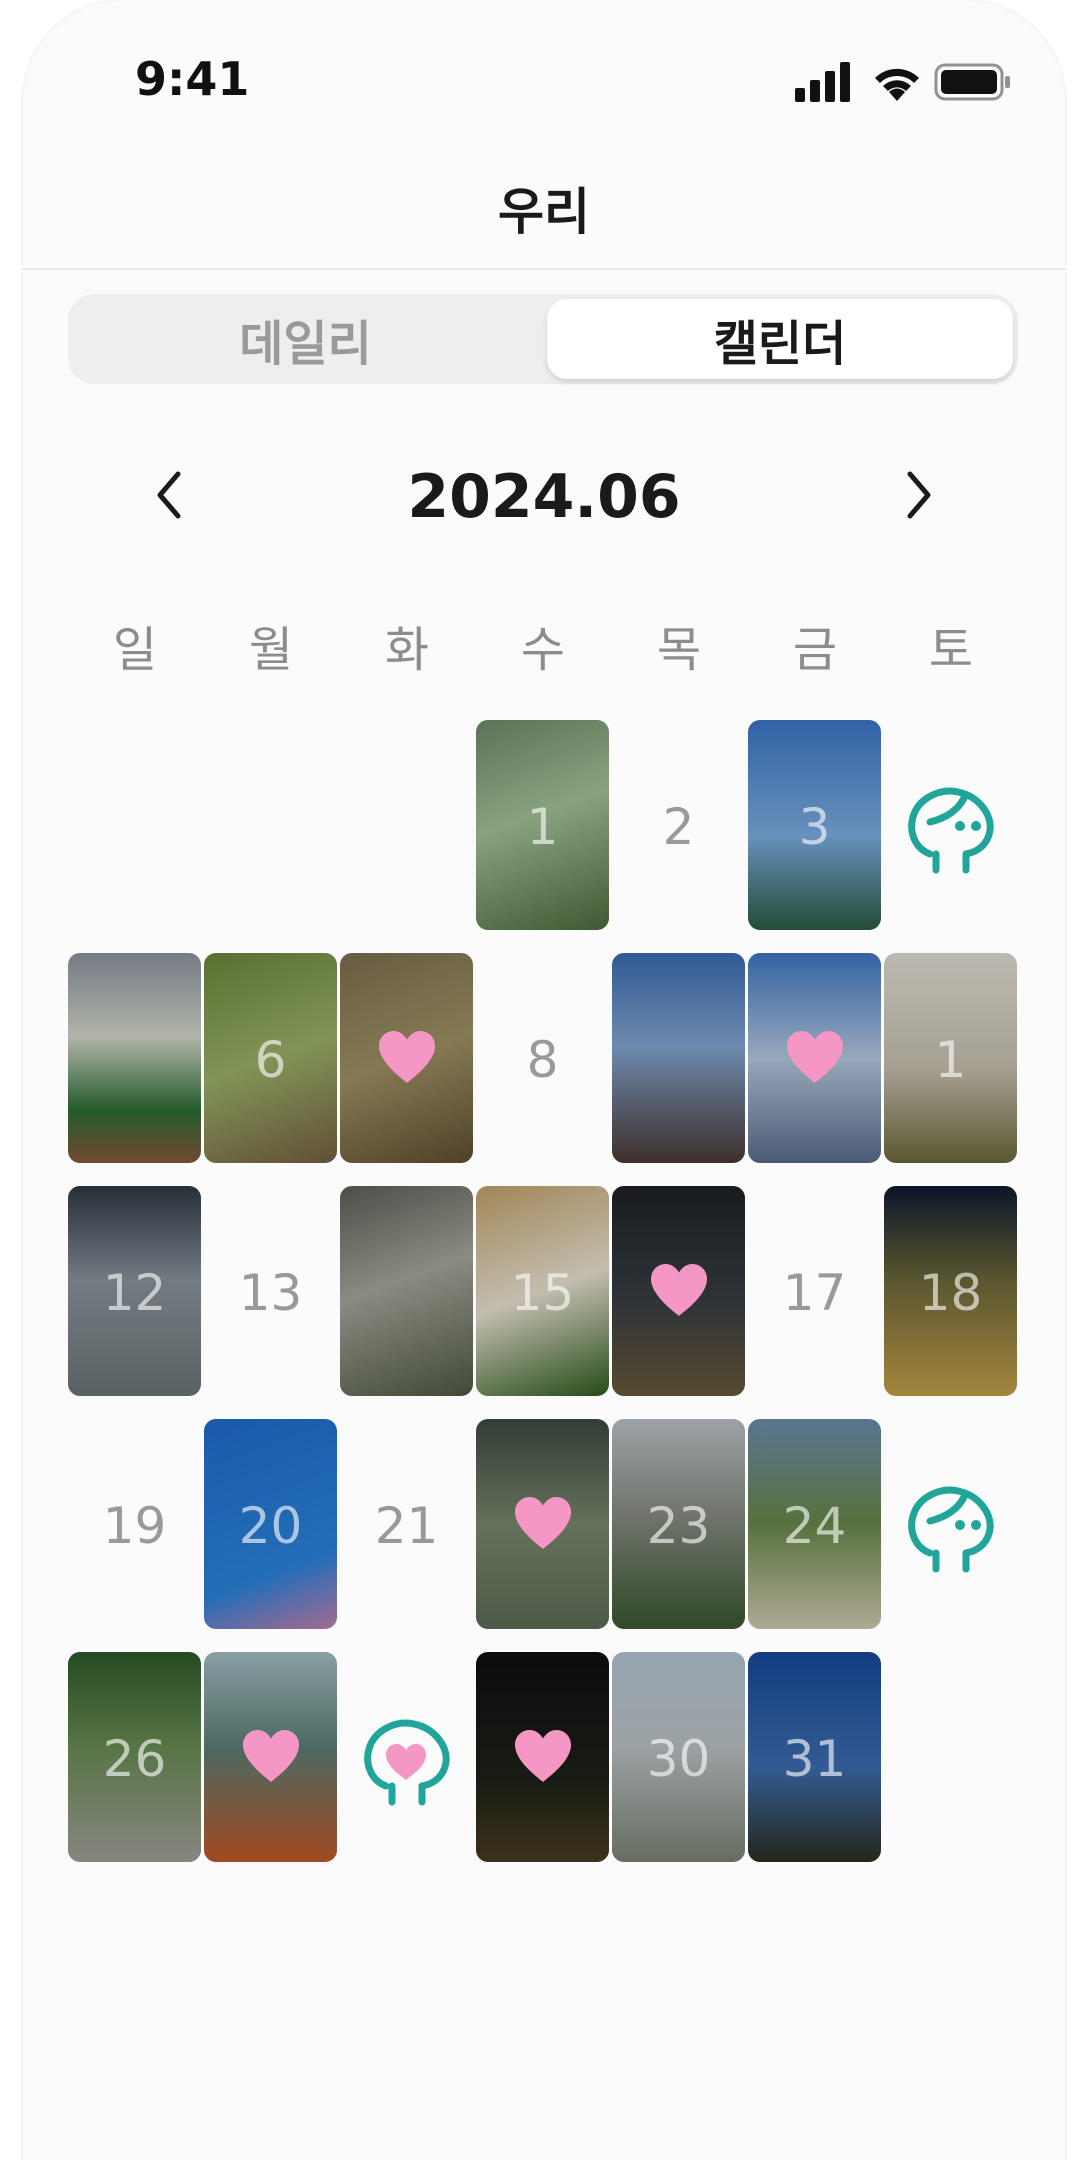 The height and width of the screenshot is (2160, 1088). I want to click on weekday-label: 토, so click(951, 650).